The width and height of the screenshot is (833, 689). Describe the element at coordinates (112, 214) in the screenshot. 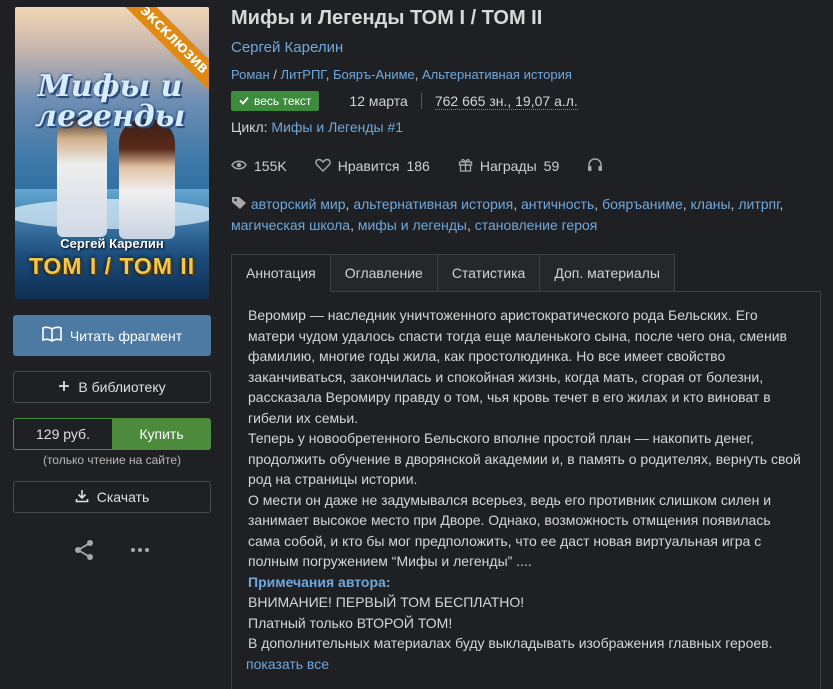

I see `cover-wave` at that location.